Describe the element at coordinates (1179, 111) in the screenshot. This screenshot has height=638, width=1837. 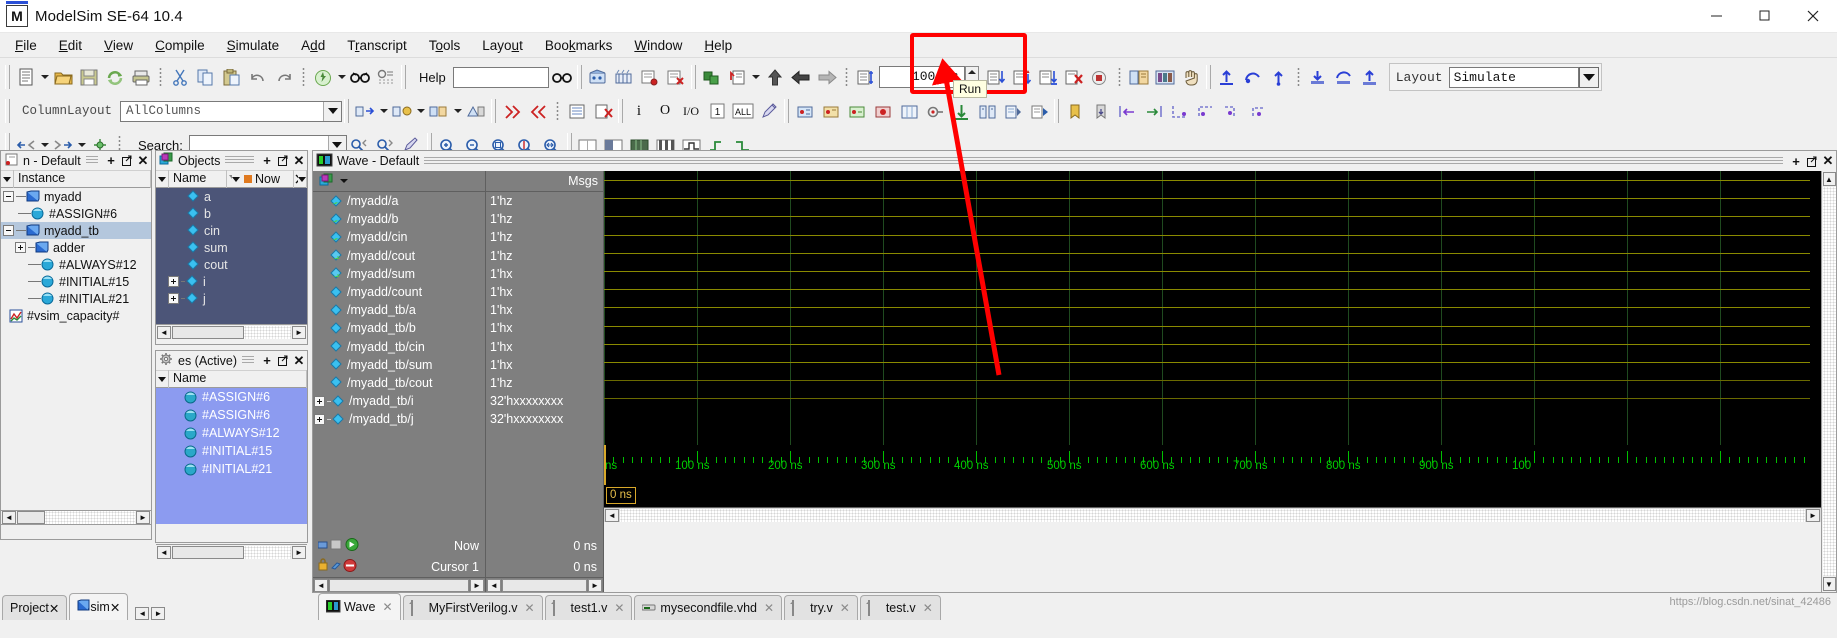
I see `wave-edge-3-button` at that location.